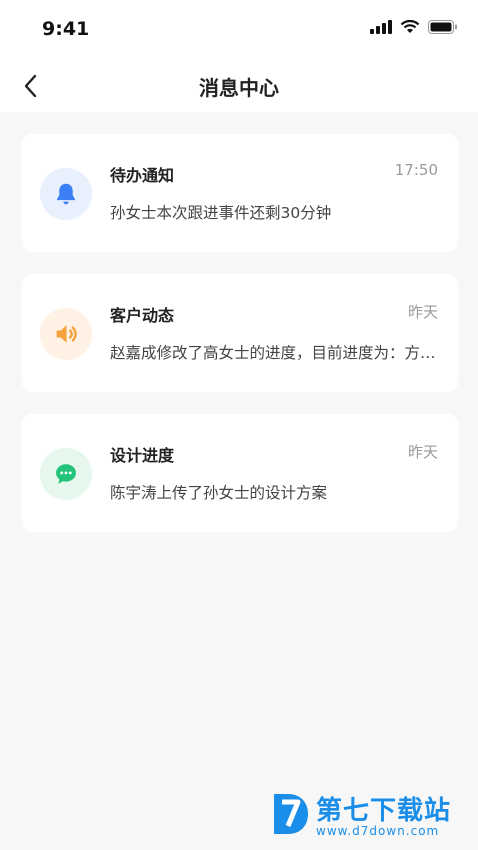  Describe the element at coordinates (378, 831) in the screenshot. I see `watermark-url: www.d7down.com` at that location.